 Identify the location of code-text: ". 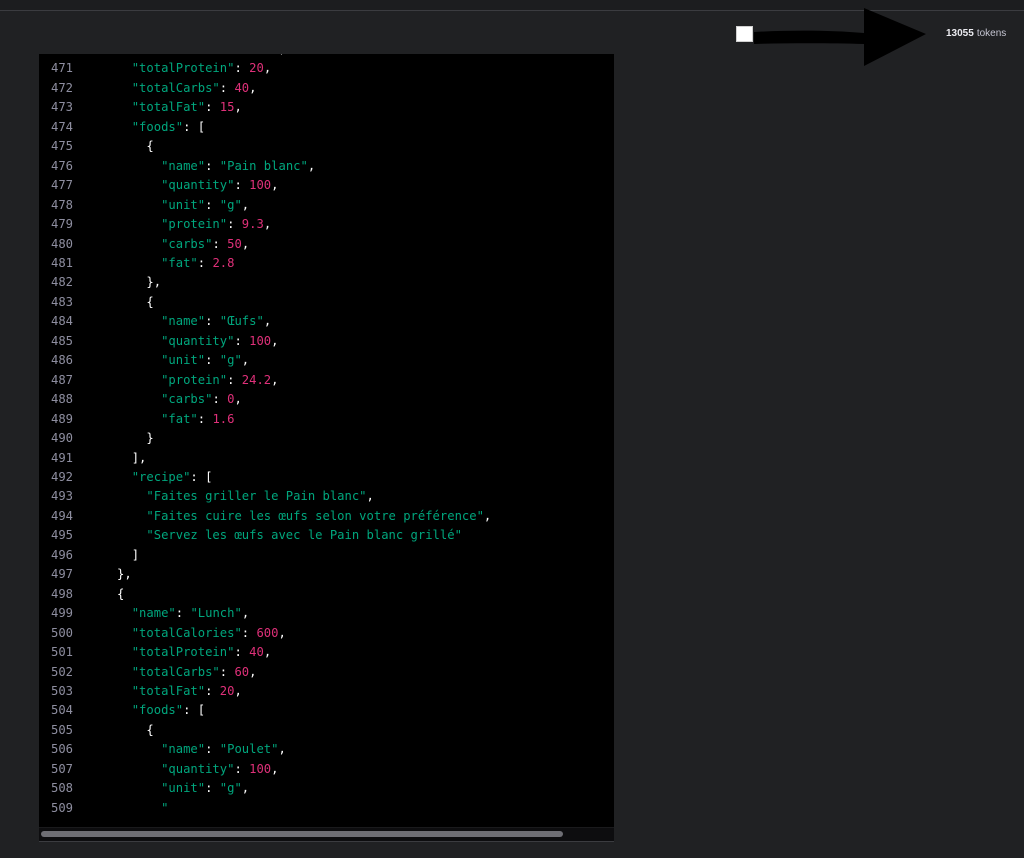
(120, 808).